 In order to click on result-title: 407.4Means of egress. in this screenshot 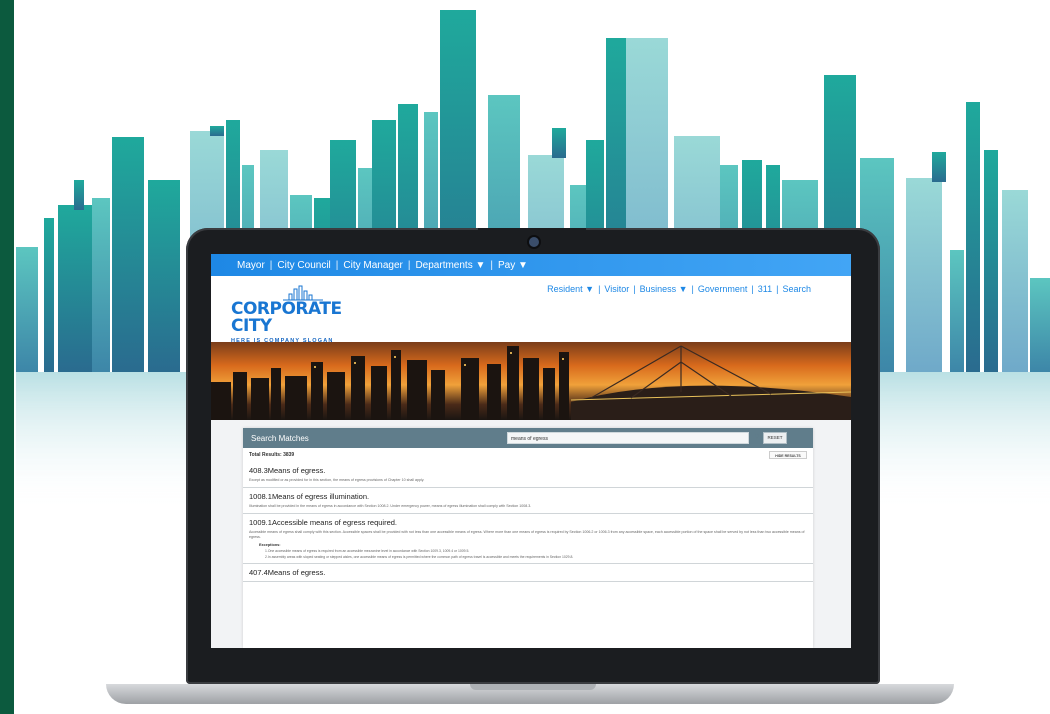, I will do `click(528, 572)`.